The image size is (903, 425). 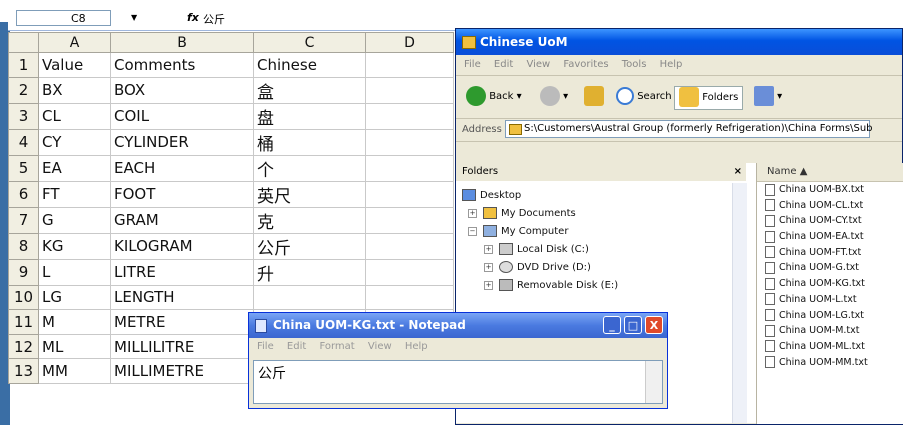 What do you see at coordinates (74, 168) in the screenshot?
I see `cell: EA` at bounding box center [74, 168].